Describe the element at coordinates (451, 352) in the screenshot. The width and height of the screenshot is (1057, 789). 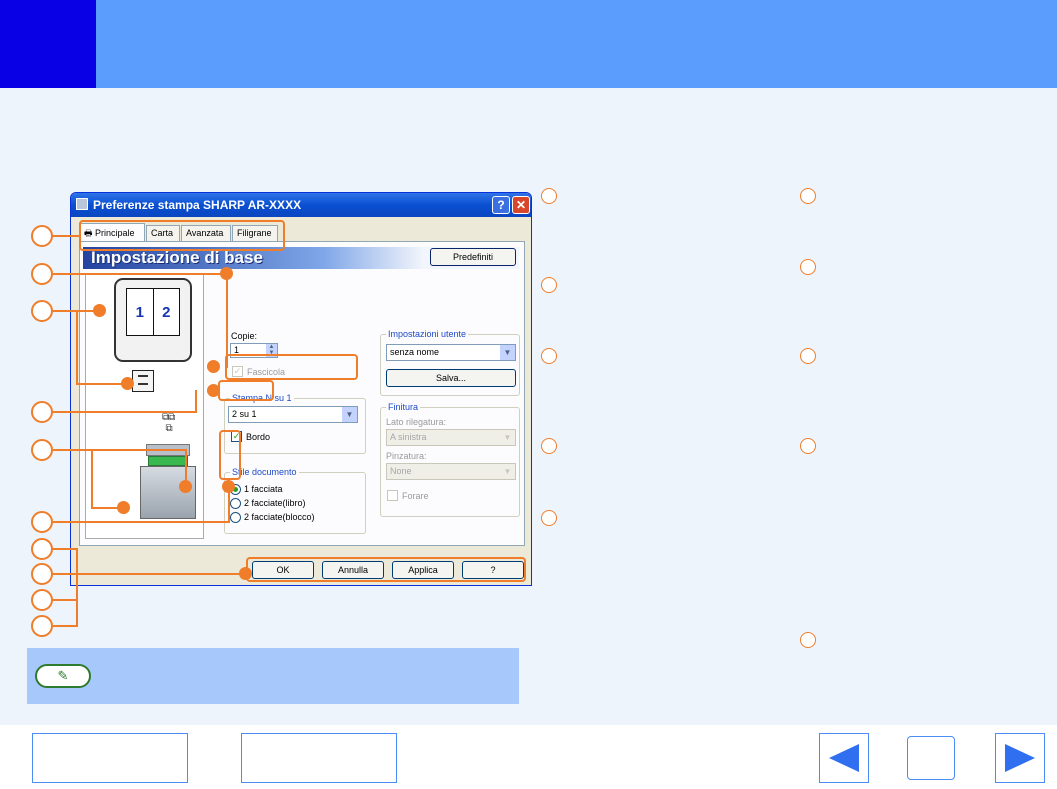
I see `user-settings-select: senza nome ▼` at that location.